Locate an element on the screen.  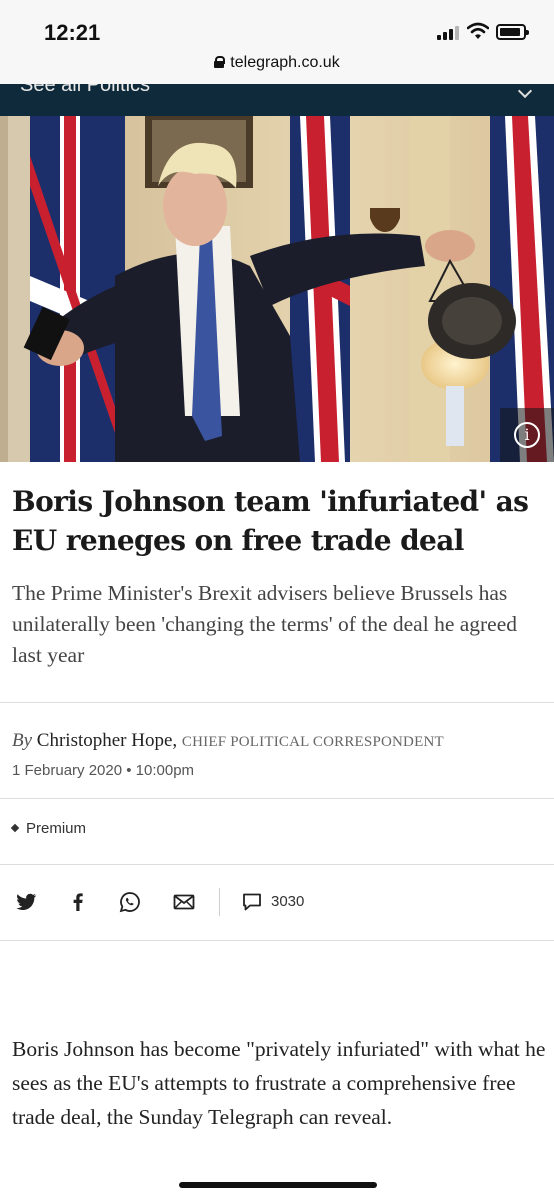
facebook-icon is located at coordinates (78, 902).